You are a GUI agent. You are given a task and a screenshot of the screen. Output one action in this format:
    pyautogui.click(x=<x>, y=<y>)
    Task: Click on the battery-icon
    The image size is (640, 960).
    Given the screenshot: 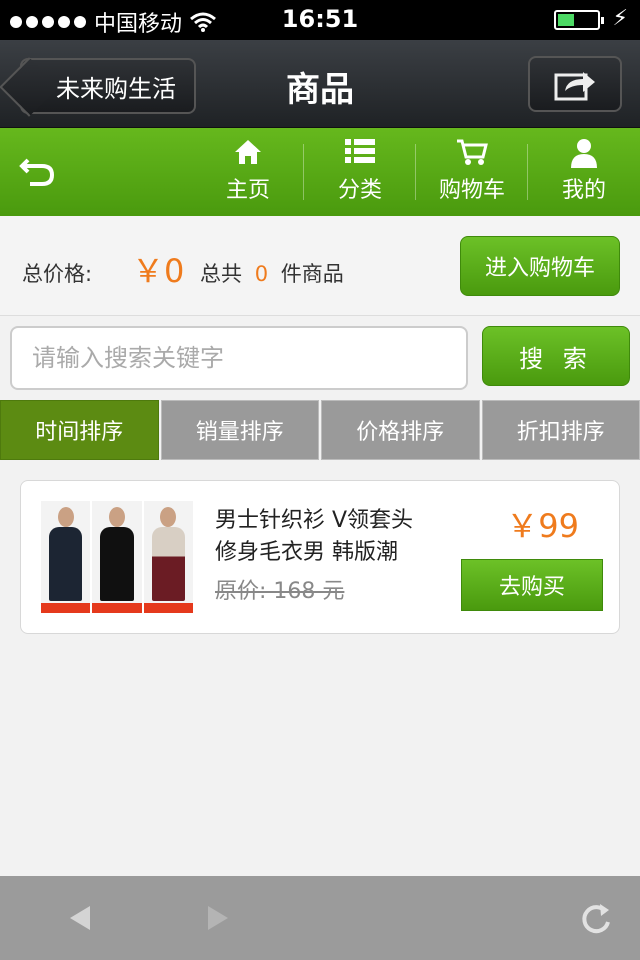 What is the action you would take?
    pyautogui.click(x=579, y=20)
    